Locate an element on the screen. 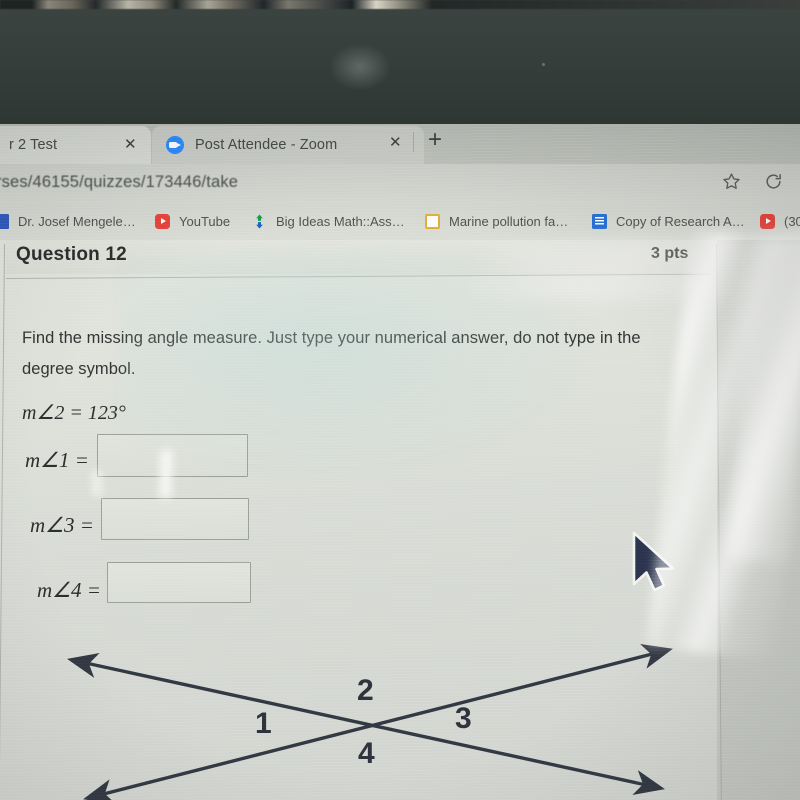 The width and height of the screenshot is (800, 800). angle-label-2: 2 is located at coordinates (365, 690).